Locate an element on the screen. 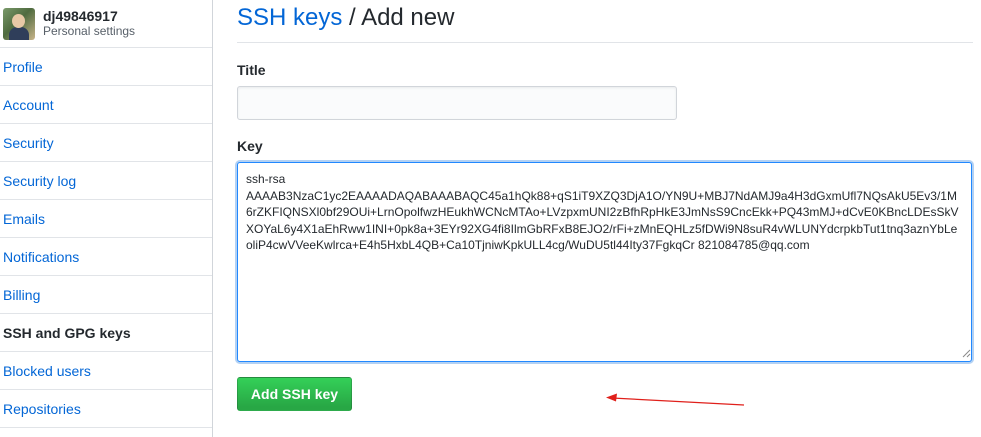 This screenshot has width=981, height=437. title-label: Title is located at coordinates (251, 70).